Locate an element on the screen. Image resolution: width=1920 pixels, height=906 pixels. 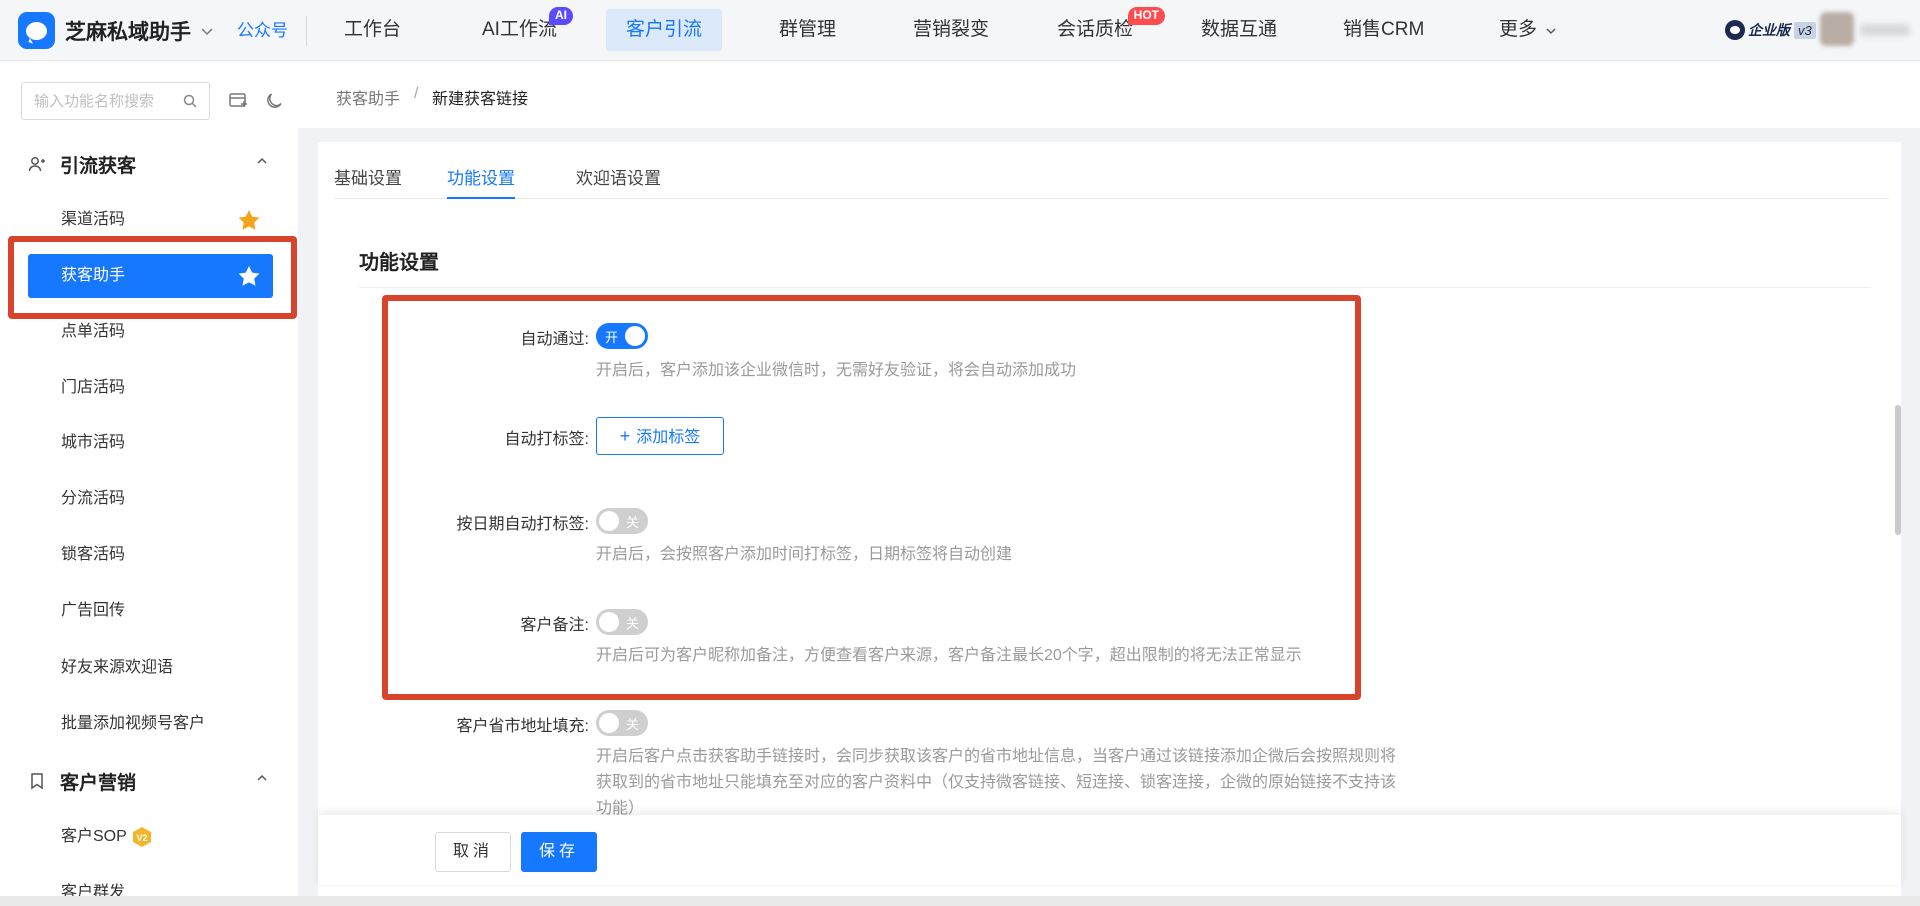
section-title: 功能设置 is located at coordinates (399, 263).